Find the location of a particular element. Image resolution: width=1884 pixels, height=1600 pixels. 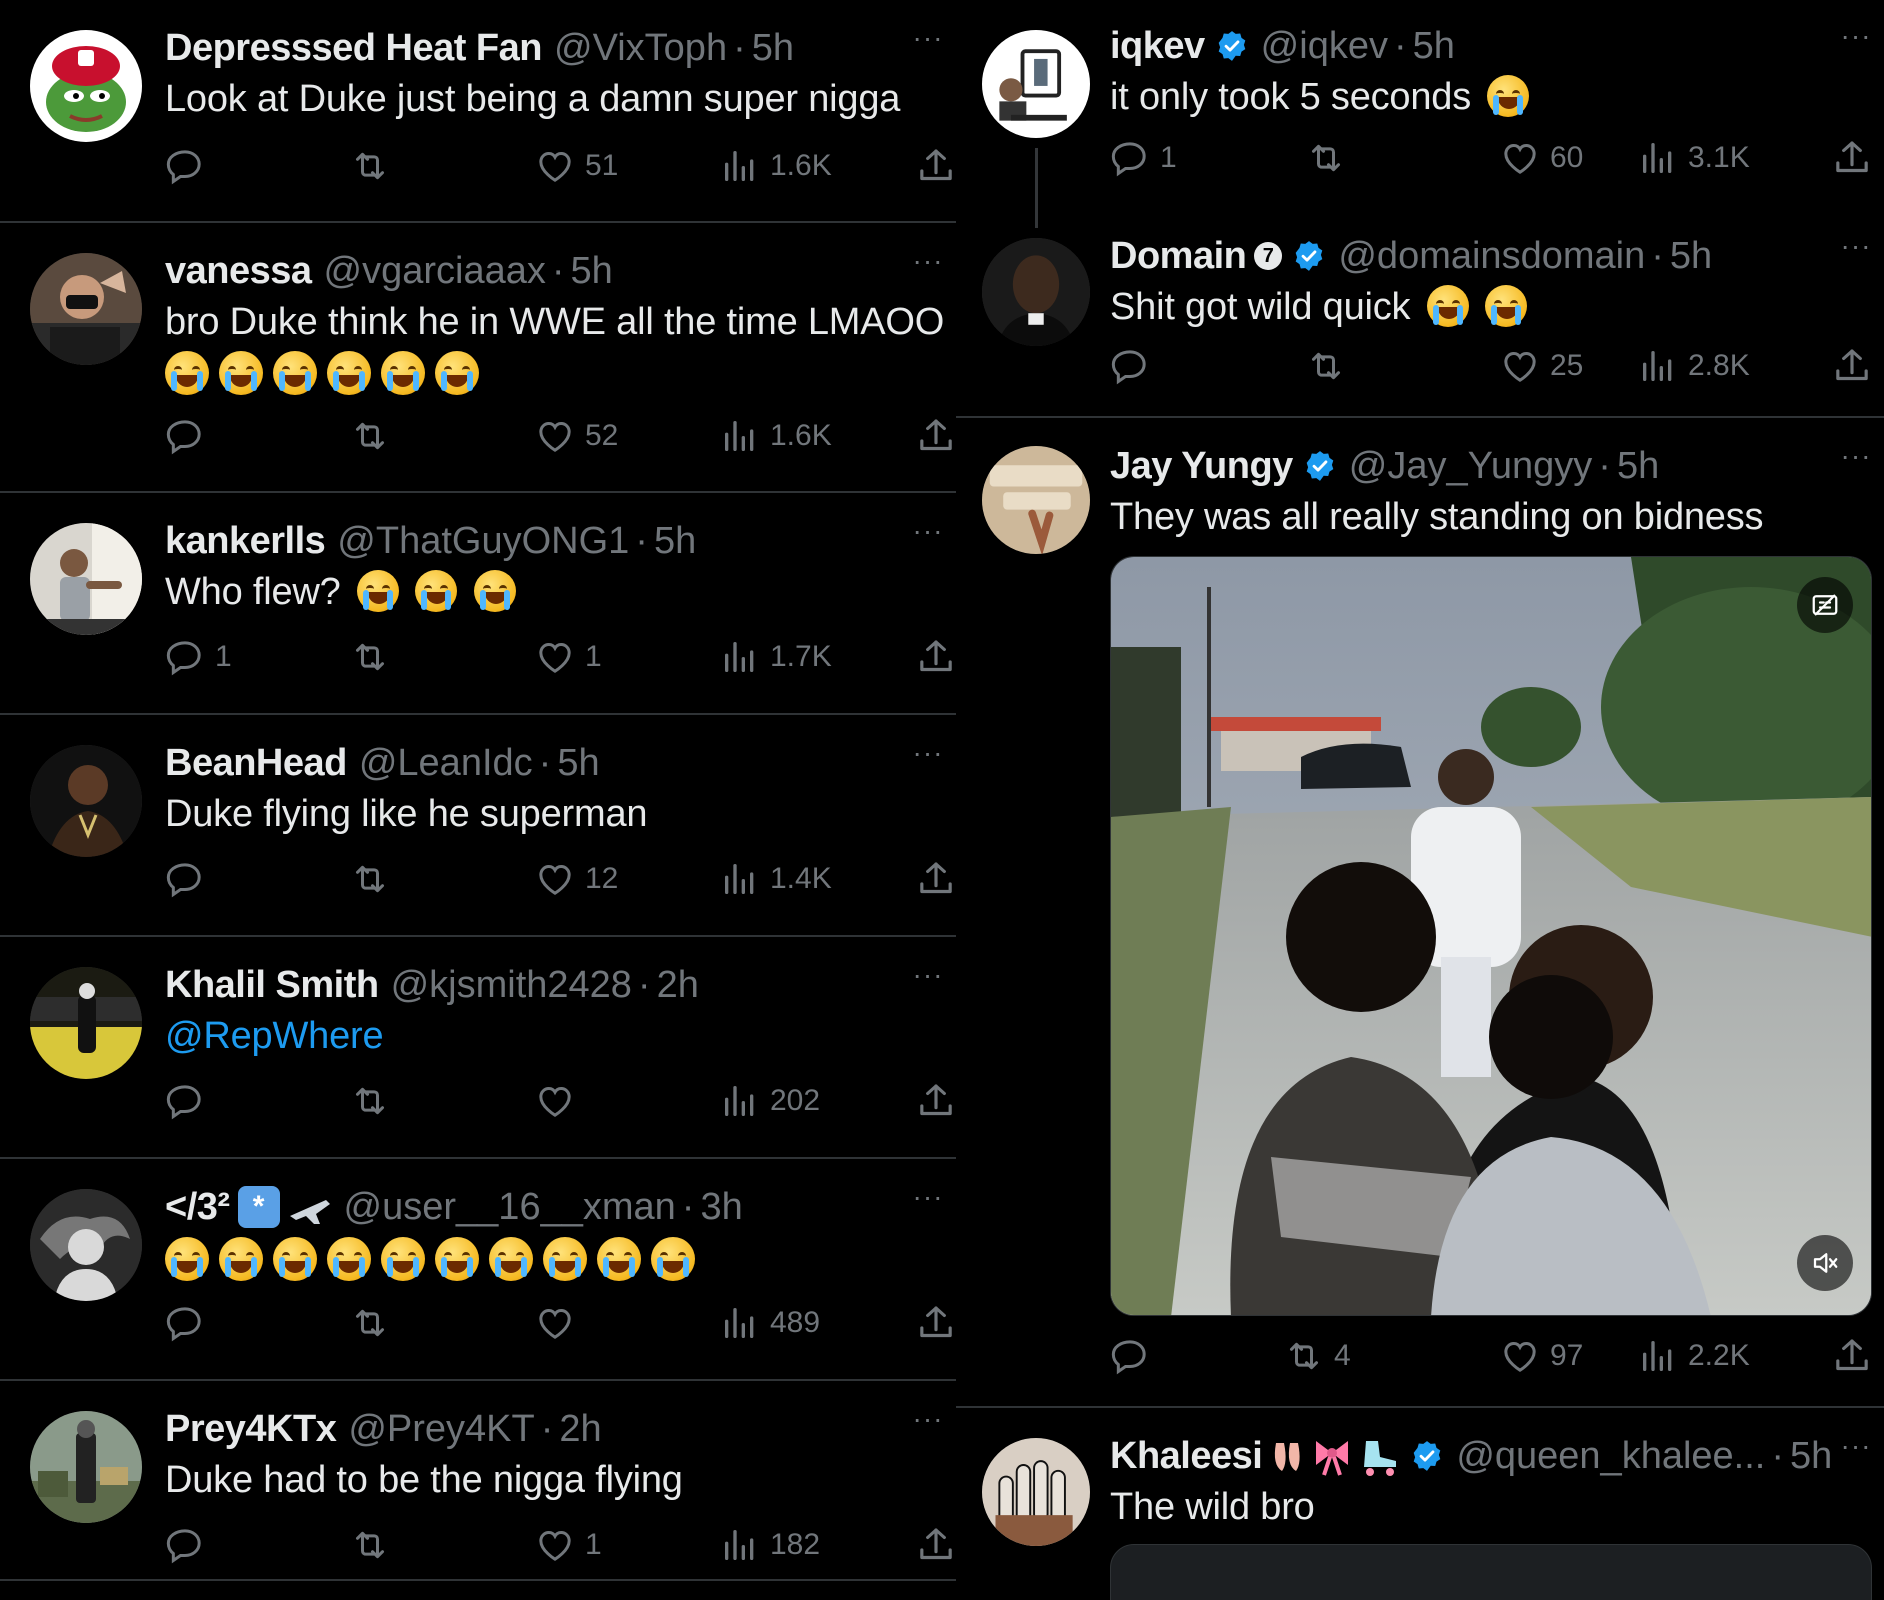

like-button: 12 is located at coordinates (576, 879).